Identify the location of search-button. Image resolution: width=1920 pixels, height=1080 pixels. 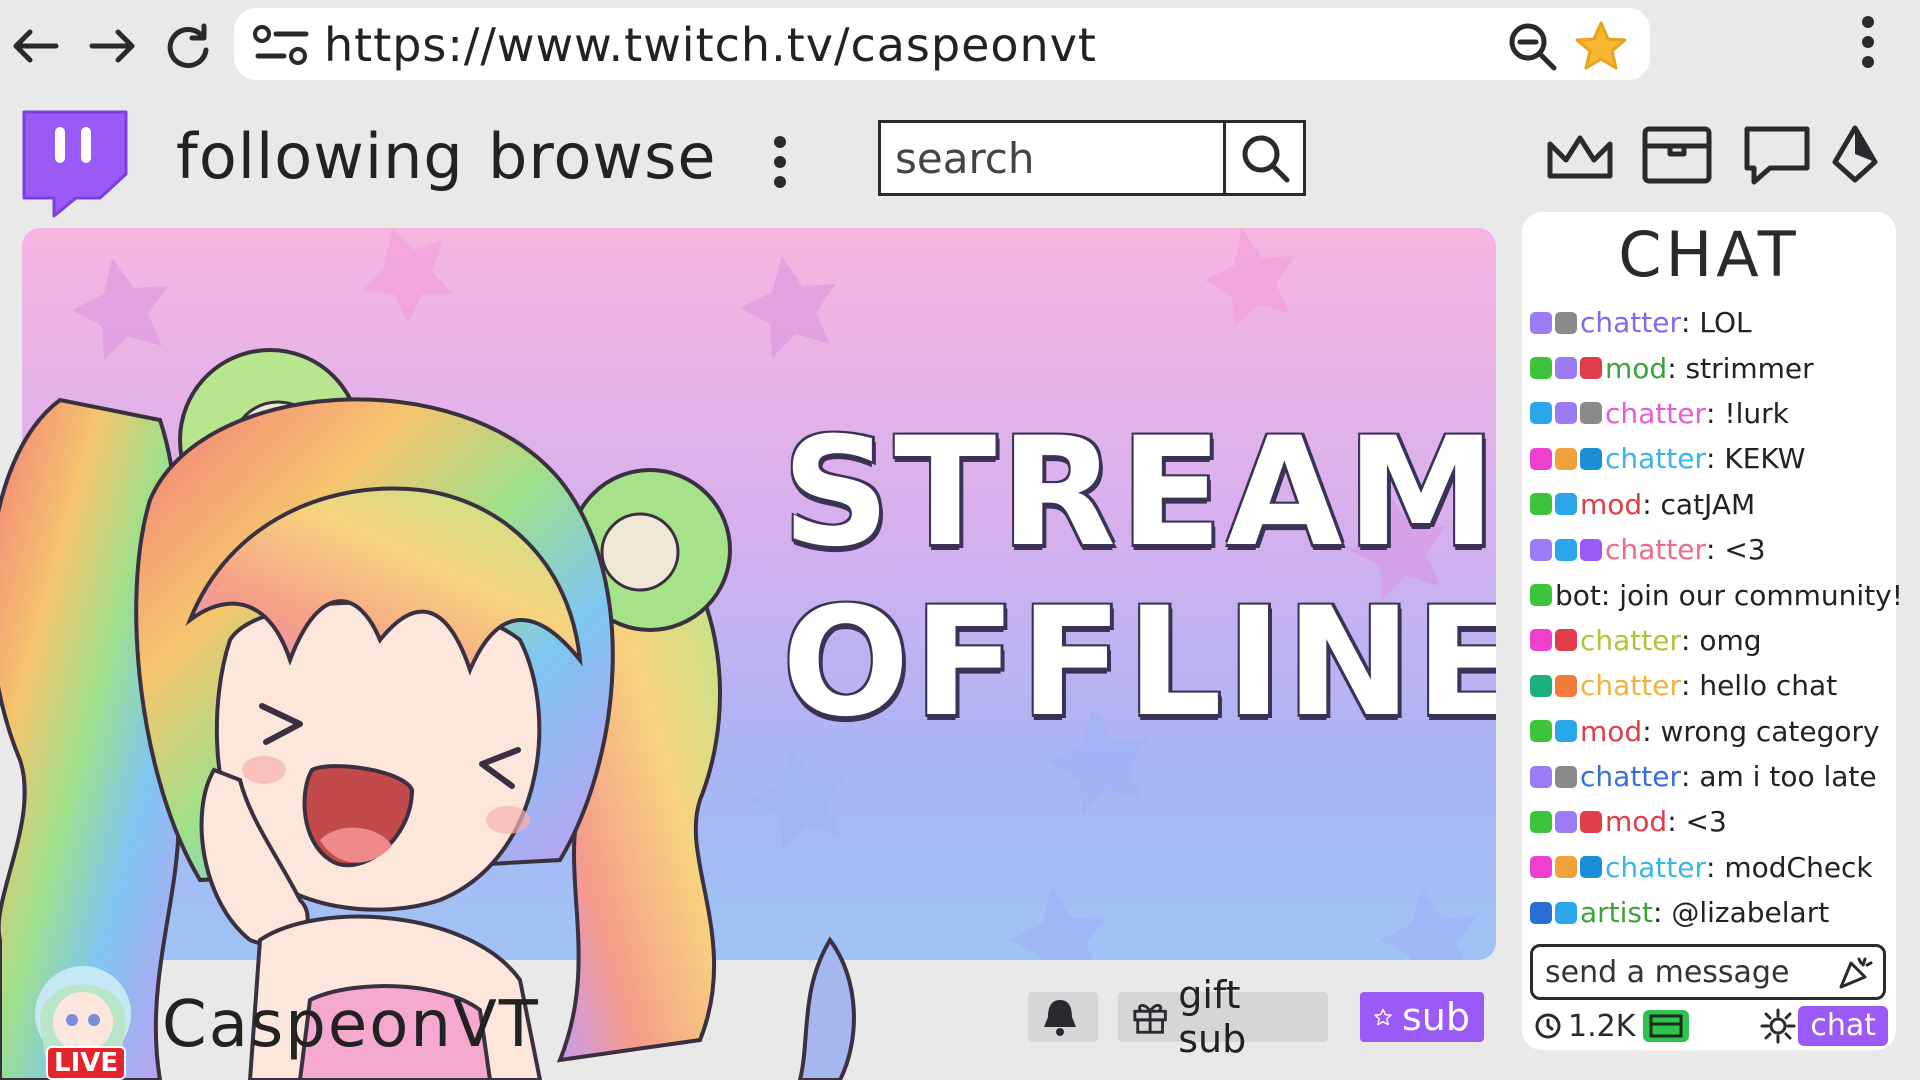
(1263, 158).